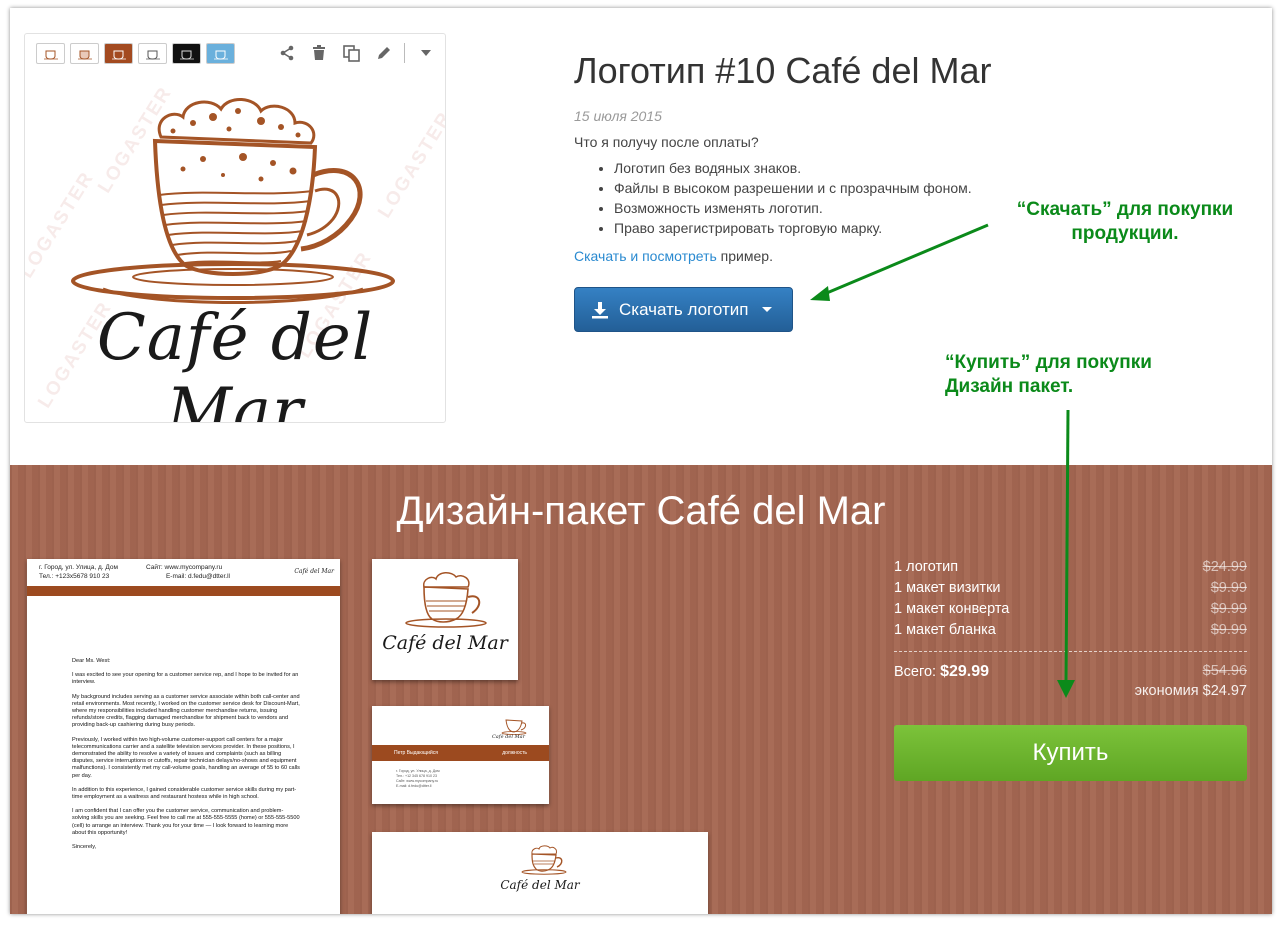 This screenshot has height=927, width=1286. What do you see at coordinates (514, 727) in the screenshot?
I see `biz-mini-cup` at bounding box center [514, 727].